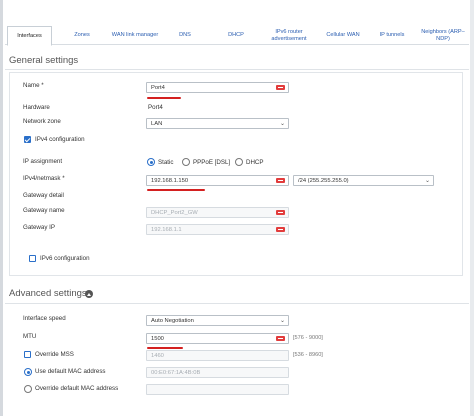 This screenshot has width=474, height=416. What do you see at coordinates (32, 258) in the screenshot?
I see `ipv6-configuration-checkbox` at bounding box center [32, 258].